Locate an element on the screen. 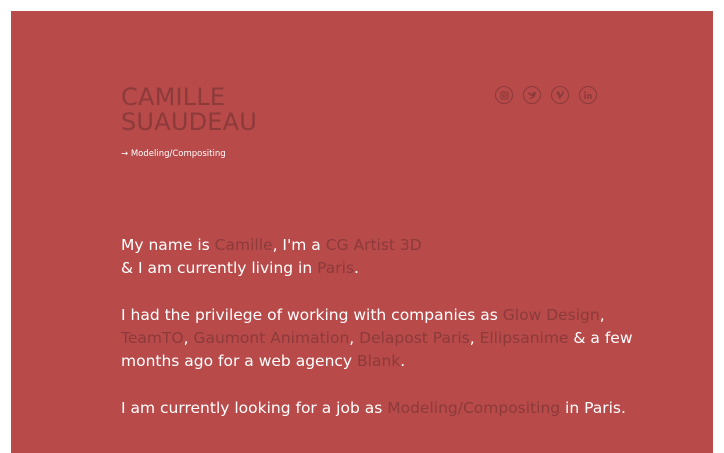 Image resolution: width=724 pixels, height=453 pixels. role-link: → Modeling/Compositing is located at coordinates (173, 154).